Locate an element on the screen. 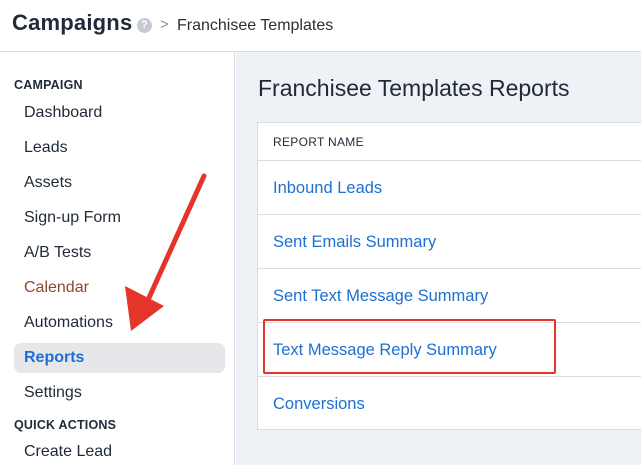  help-icon: ? is located at coordinates (144, 25).